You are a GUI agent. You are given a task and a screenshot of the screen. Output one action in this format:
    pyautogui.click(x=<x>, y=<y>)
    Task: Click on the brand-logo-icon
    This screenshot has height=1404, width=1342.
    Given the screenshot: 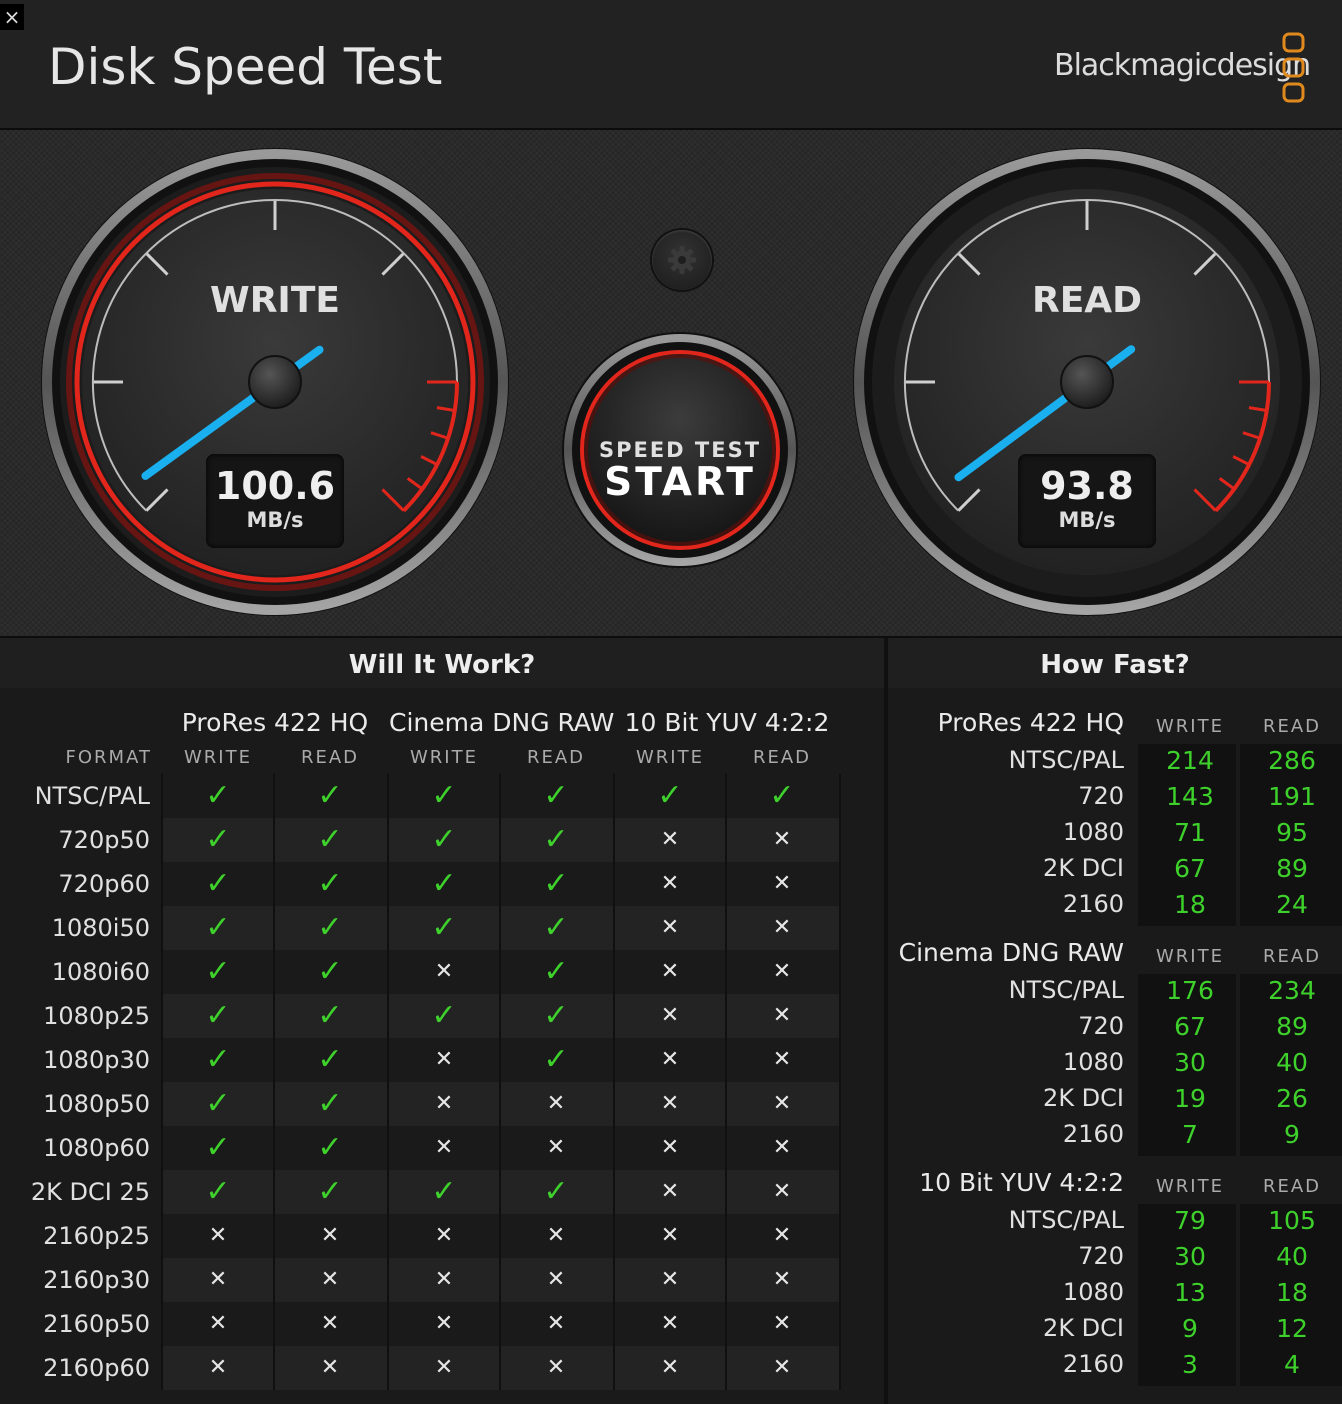 What is the action you would take?
    pyautogui.click(x=1293, y=67)
    